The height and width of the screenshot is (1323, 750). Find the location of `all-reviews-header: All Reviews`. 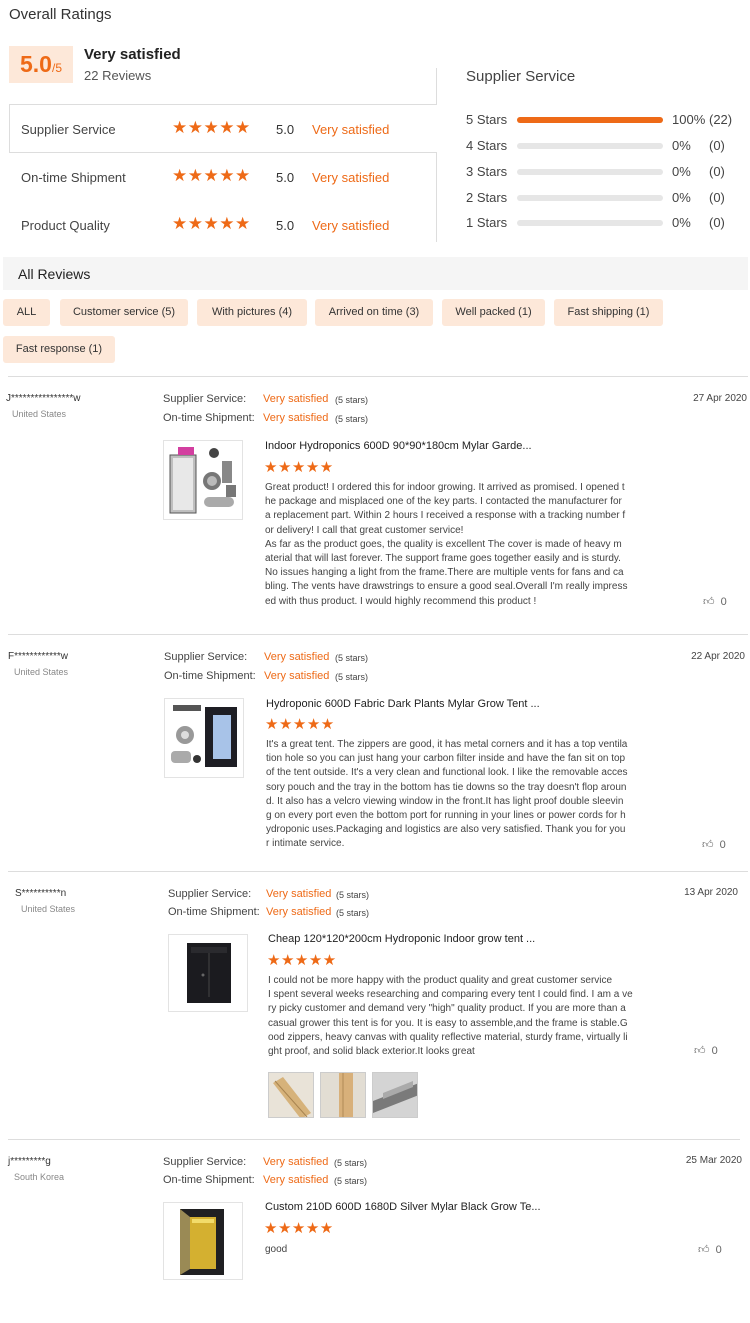

all-reviews-header: All Reviews is located at coordinates (375, 273).